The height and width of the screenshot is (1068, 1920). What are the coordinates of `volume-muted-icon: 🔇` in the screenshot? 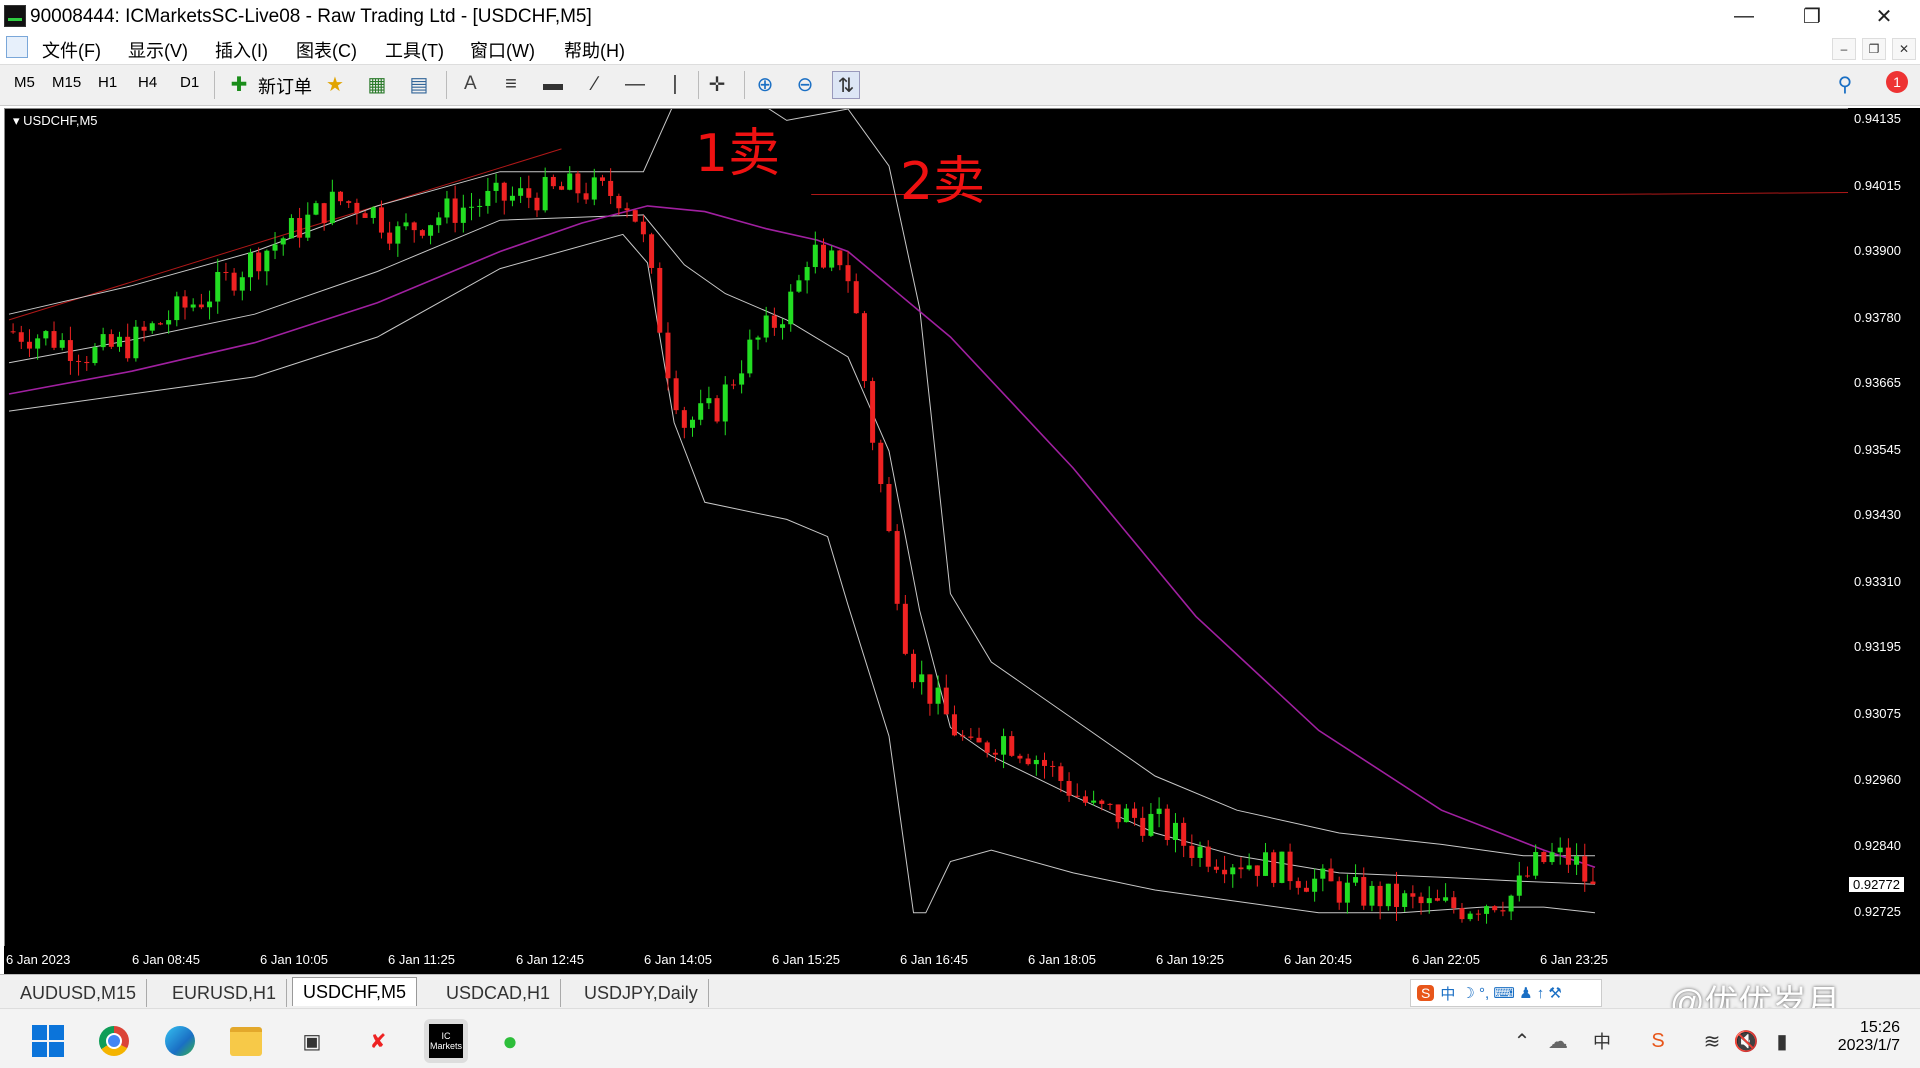 It's located at (1746, 1041).